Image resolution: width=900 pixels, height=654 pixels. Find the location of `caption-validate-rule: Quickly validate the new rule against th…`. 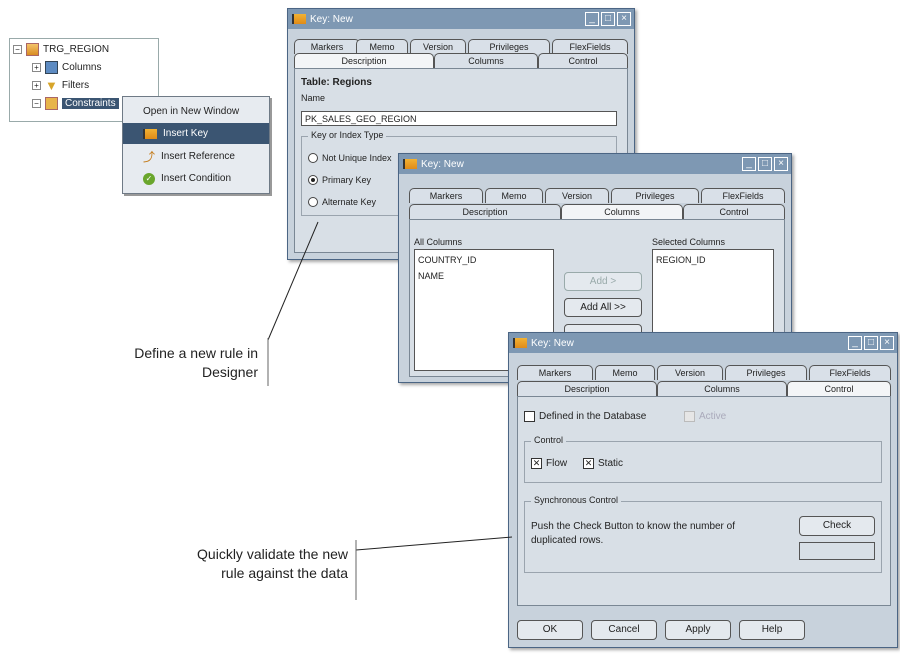

caption-validate-rule: Quickly validate the new rule against th… is located at coordinates (272, 563).